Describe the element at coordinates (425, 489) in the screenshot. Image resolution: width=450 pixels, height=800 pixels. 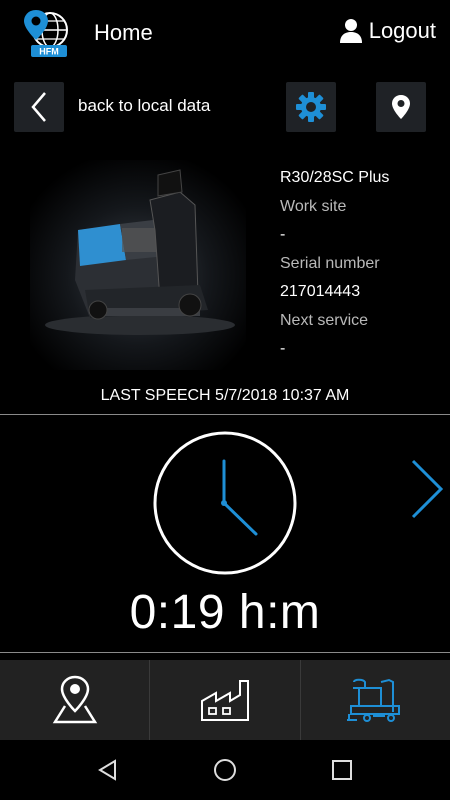
I see `chevron-right-icon` at that location.